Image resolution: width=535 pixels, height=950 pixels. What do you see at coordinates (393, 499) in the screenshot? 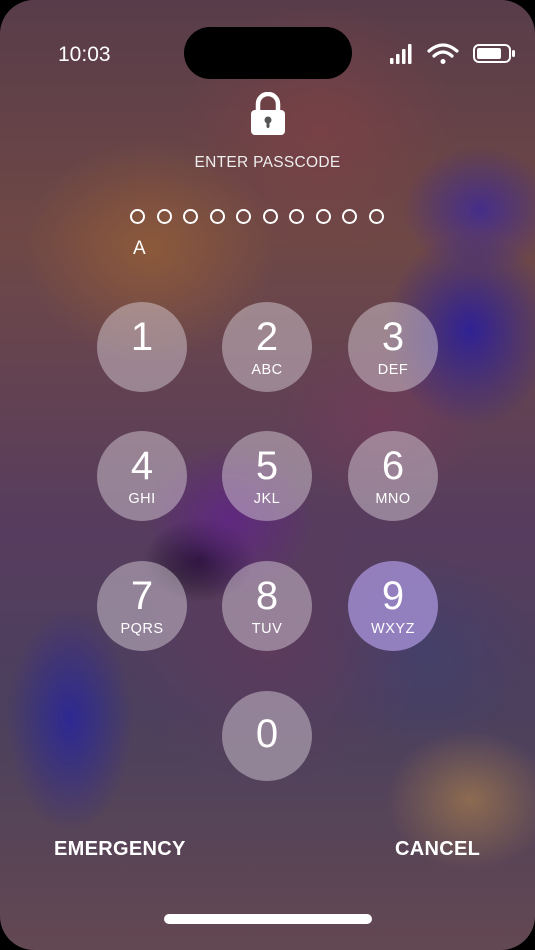
I see `key-letters: MNO` at bounding box center [393, 499].